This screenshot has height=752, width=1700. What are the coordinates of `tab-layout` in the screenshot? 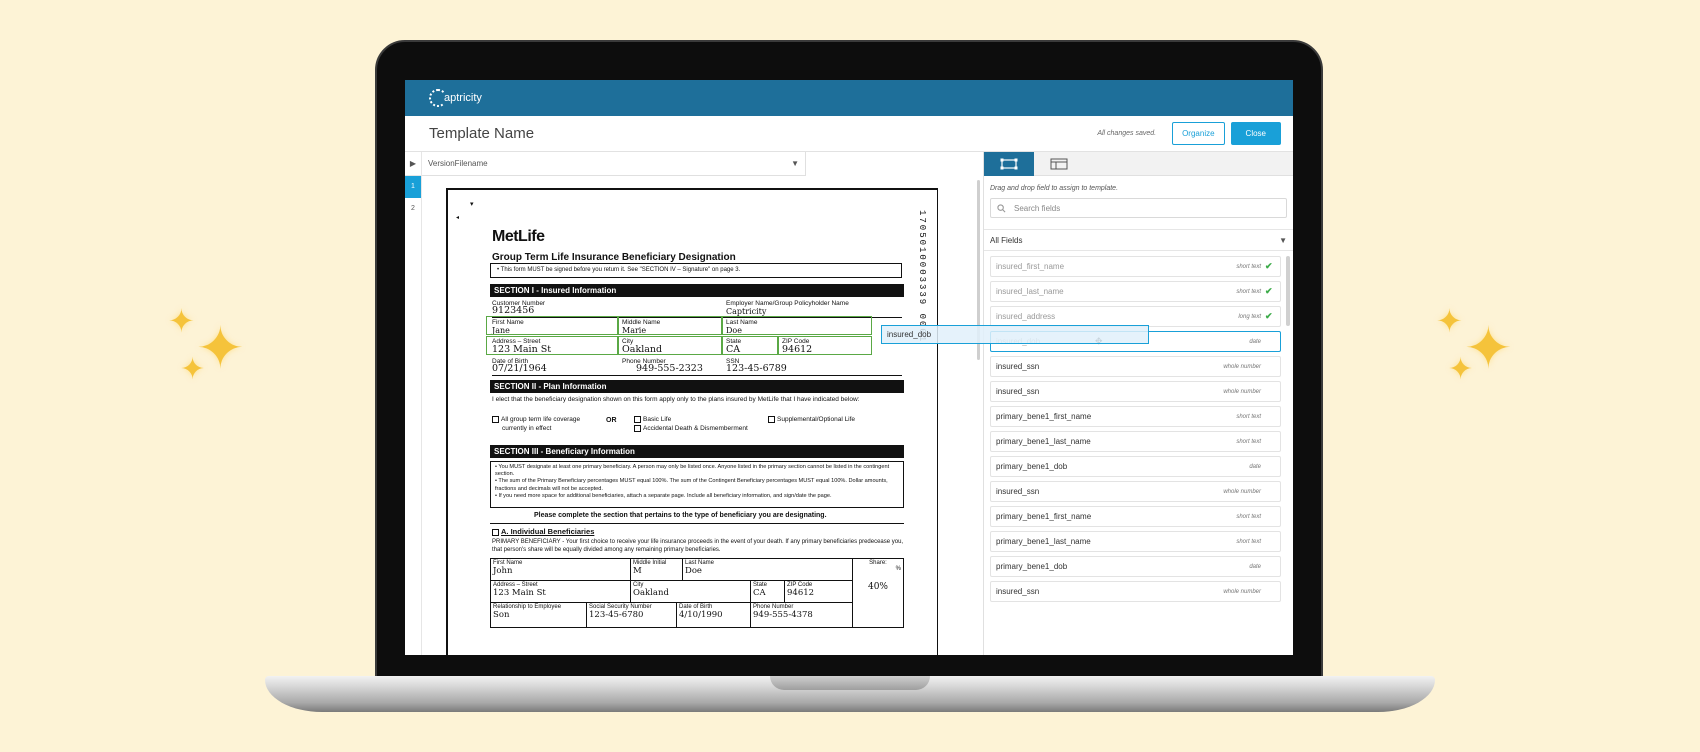 It's located at (1059, 164).